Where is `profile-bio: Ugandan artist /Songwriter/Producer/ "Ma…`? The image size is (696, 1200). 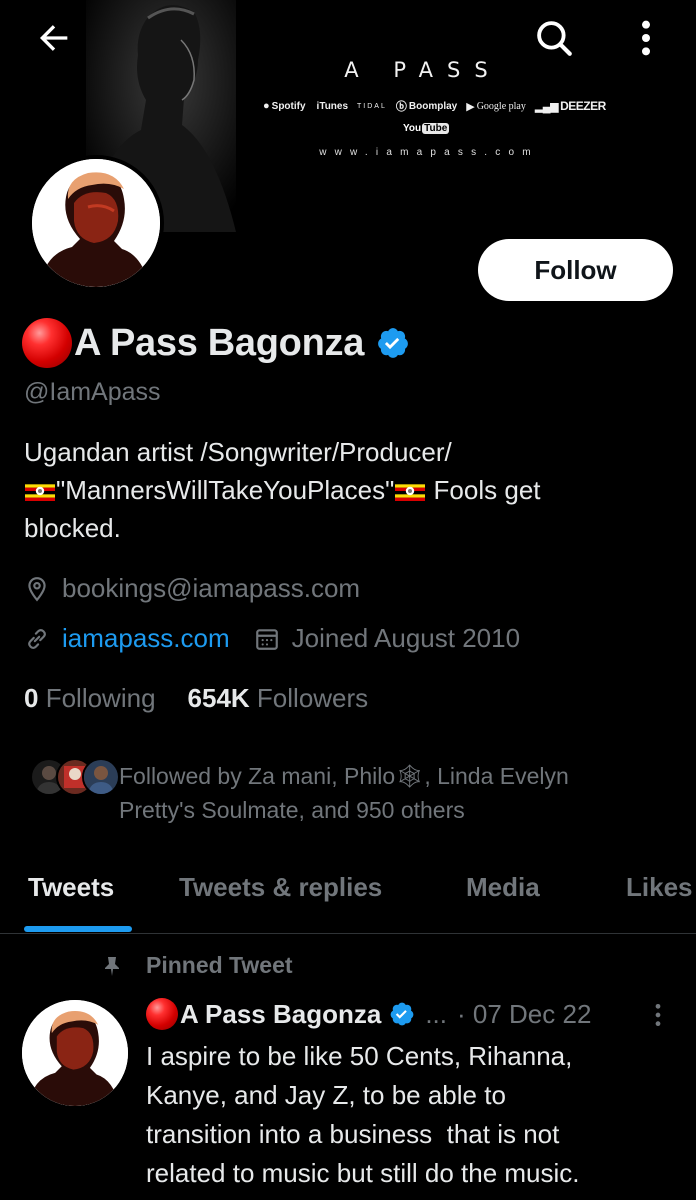 profile-bio: Ugandan artist /Songwriter/Producer/ "Ma… is located at coordinates (349, 490).